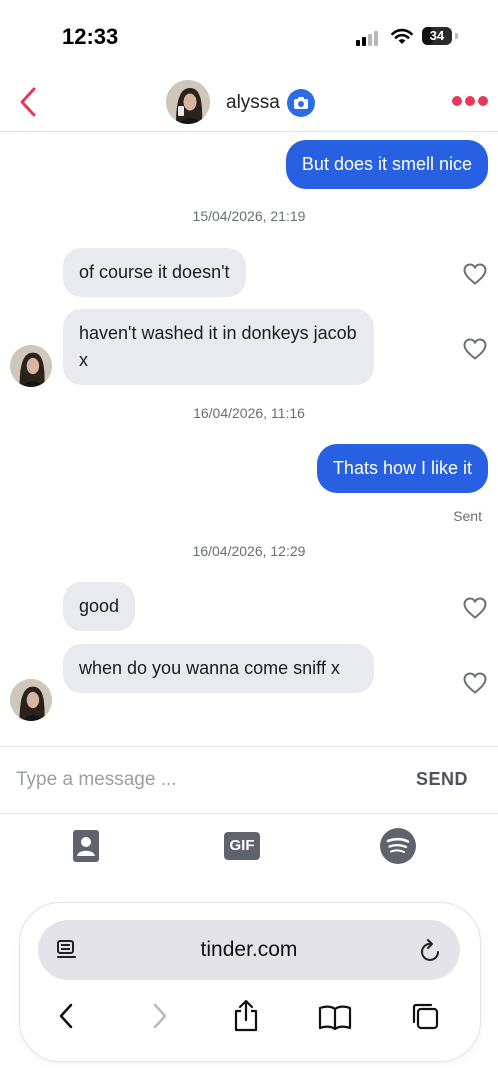 The height and width of the screenshot is (1080, 498). I want to click on url-text: tinder.com, so click(249, 950).